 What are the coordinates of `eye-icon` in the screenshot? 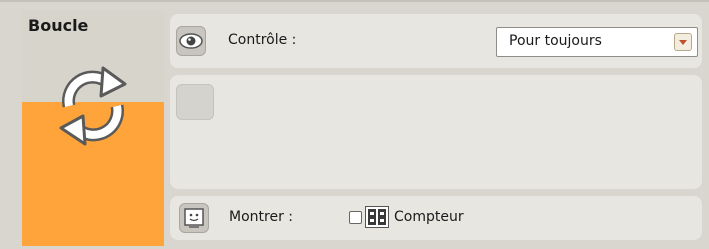 It's located at (191, 41).